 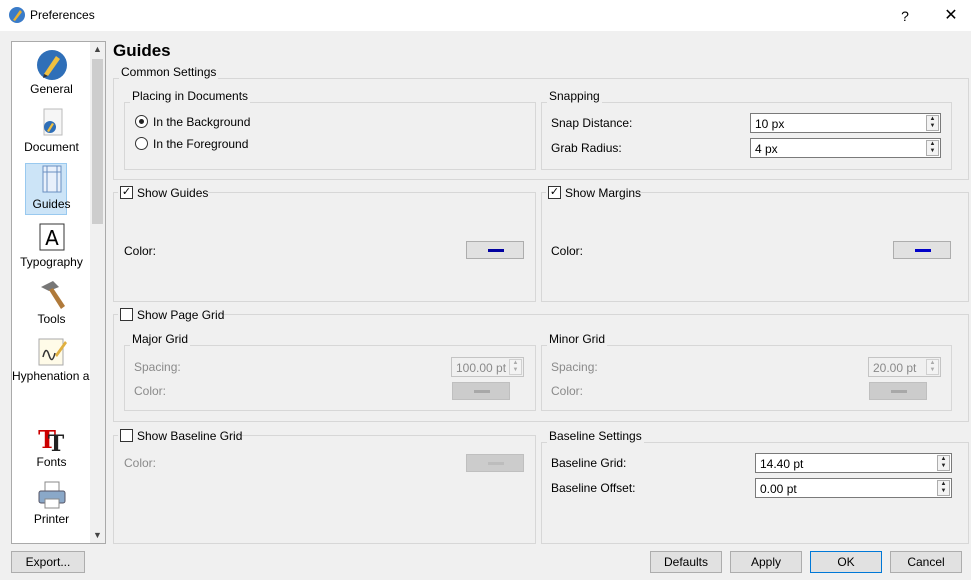 I want to click on show-page-grid-checkbox, so click(x=126, y=314).